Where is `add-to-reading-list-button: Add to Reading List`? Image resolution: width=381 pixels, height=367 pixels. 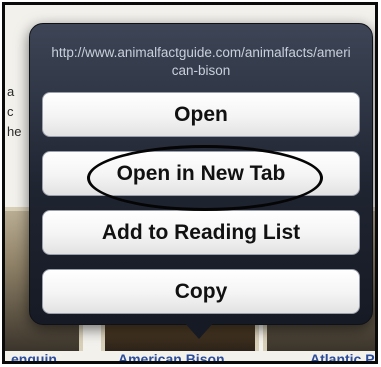 add-to-reading-list-button: Add to Reading List is located at coordinates (201, 232).